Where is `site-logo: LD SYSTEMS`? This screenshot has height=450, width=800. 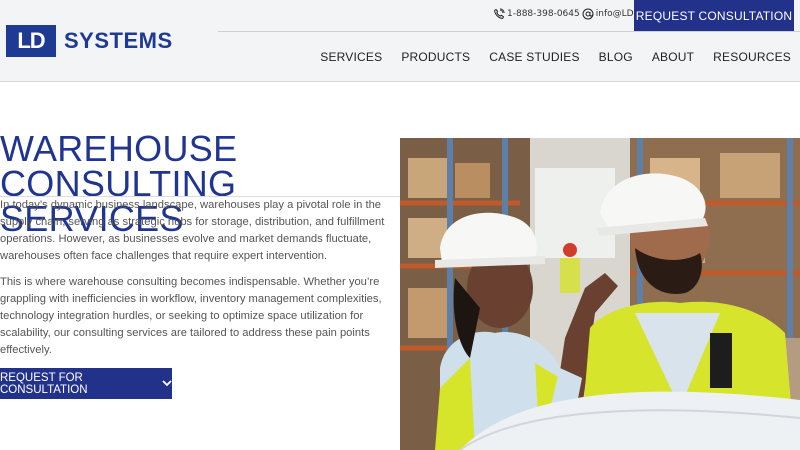
site-logo: LD SYSTEMS is located at coordinates (89, 41).